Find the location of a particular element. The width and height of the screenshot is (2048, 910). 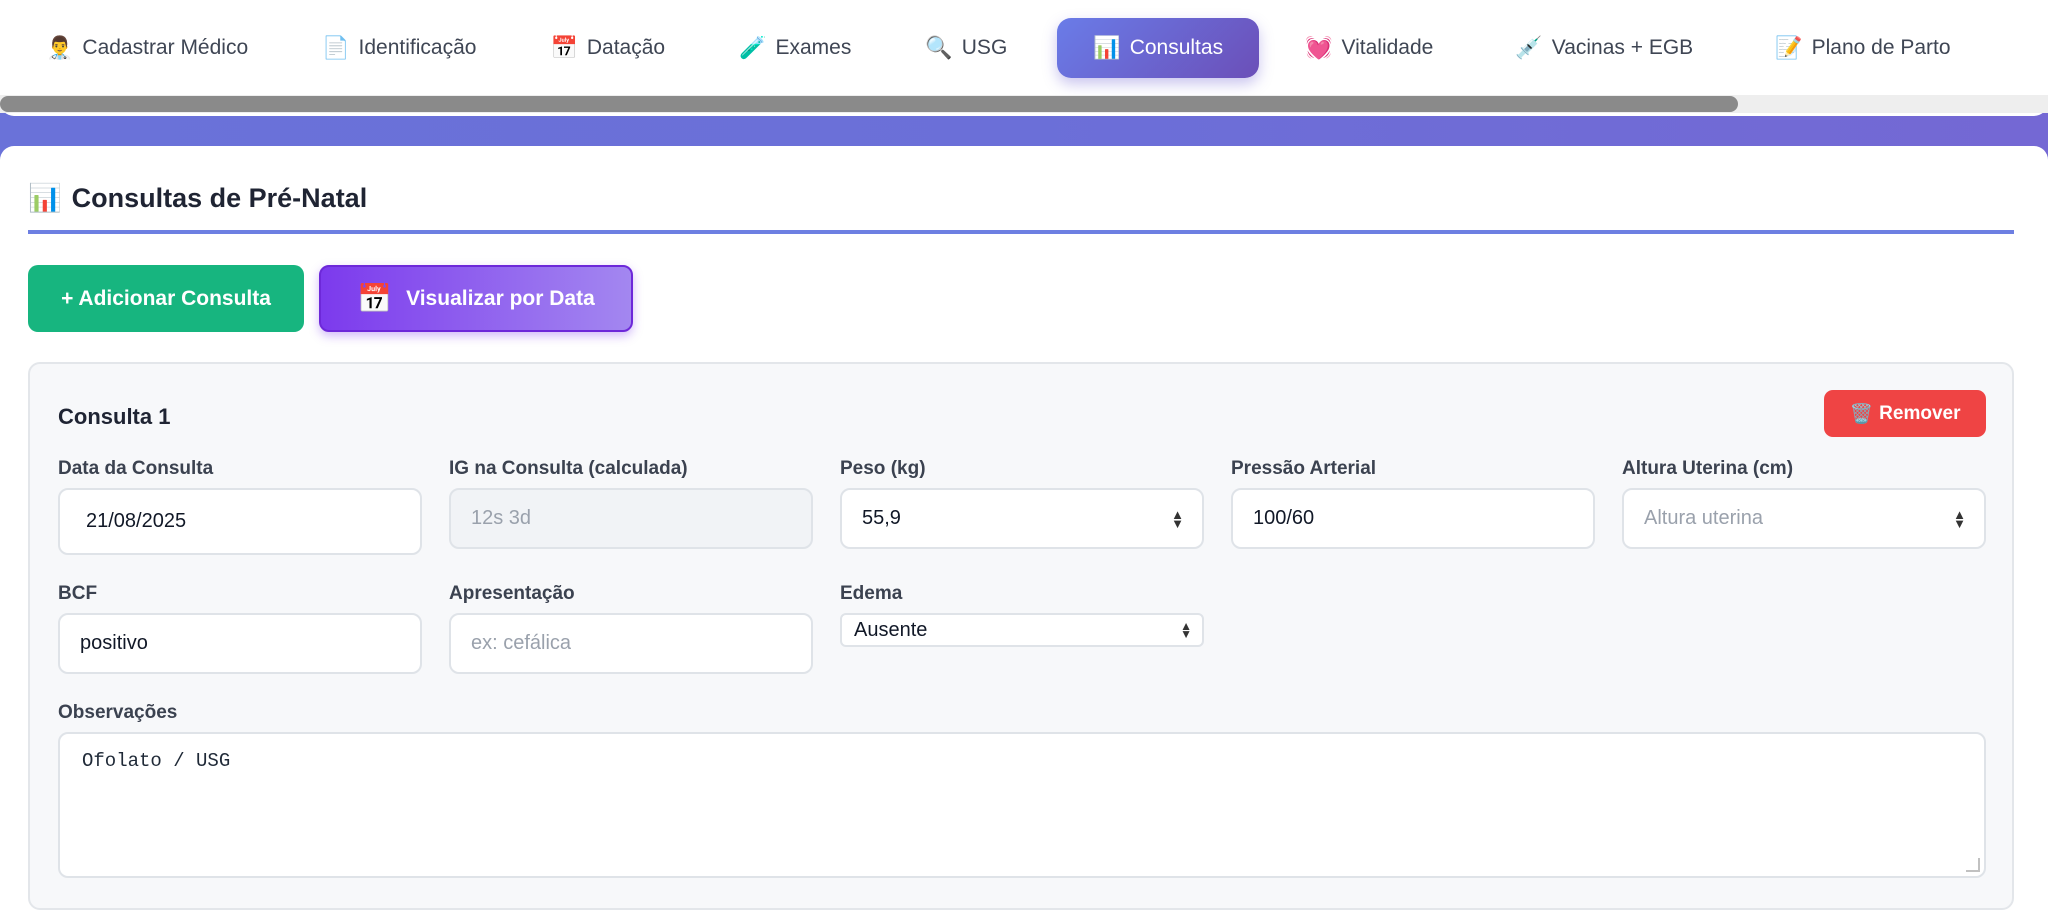

syringe-icon: 💉 is located at coordinates (1529, 47).